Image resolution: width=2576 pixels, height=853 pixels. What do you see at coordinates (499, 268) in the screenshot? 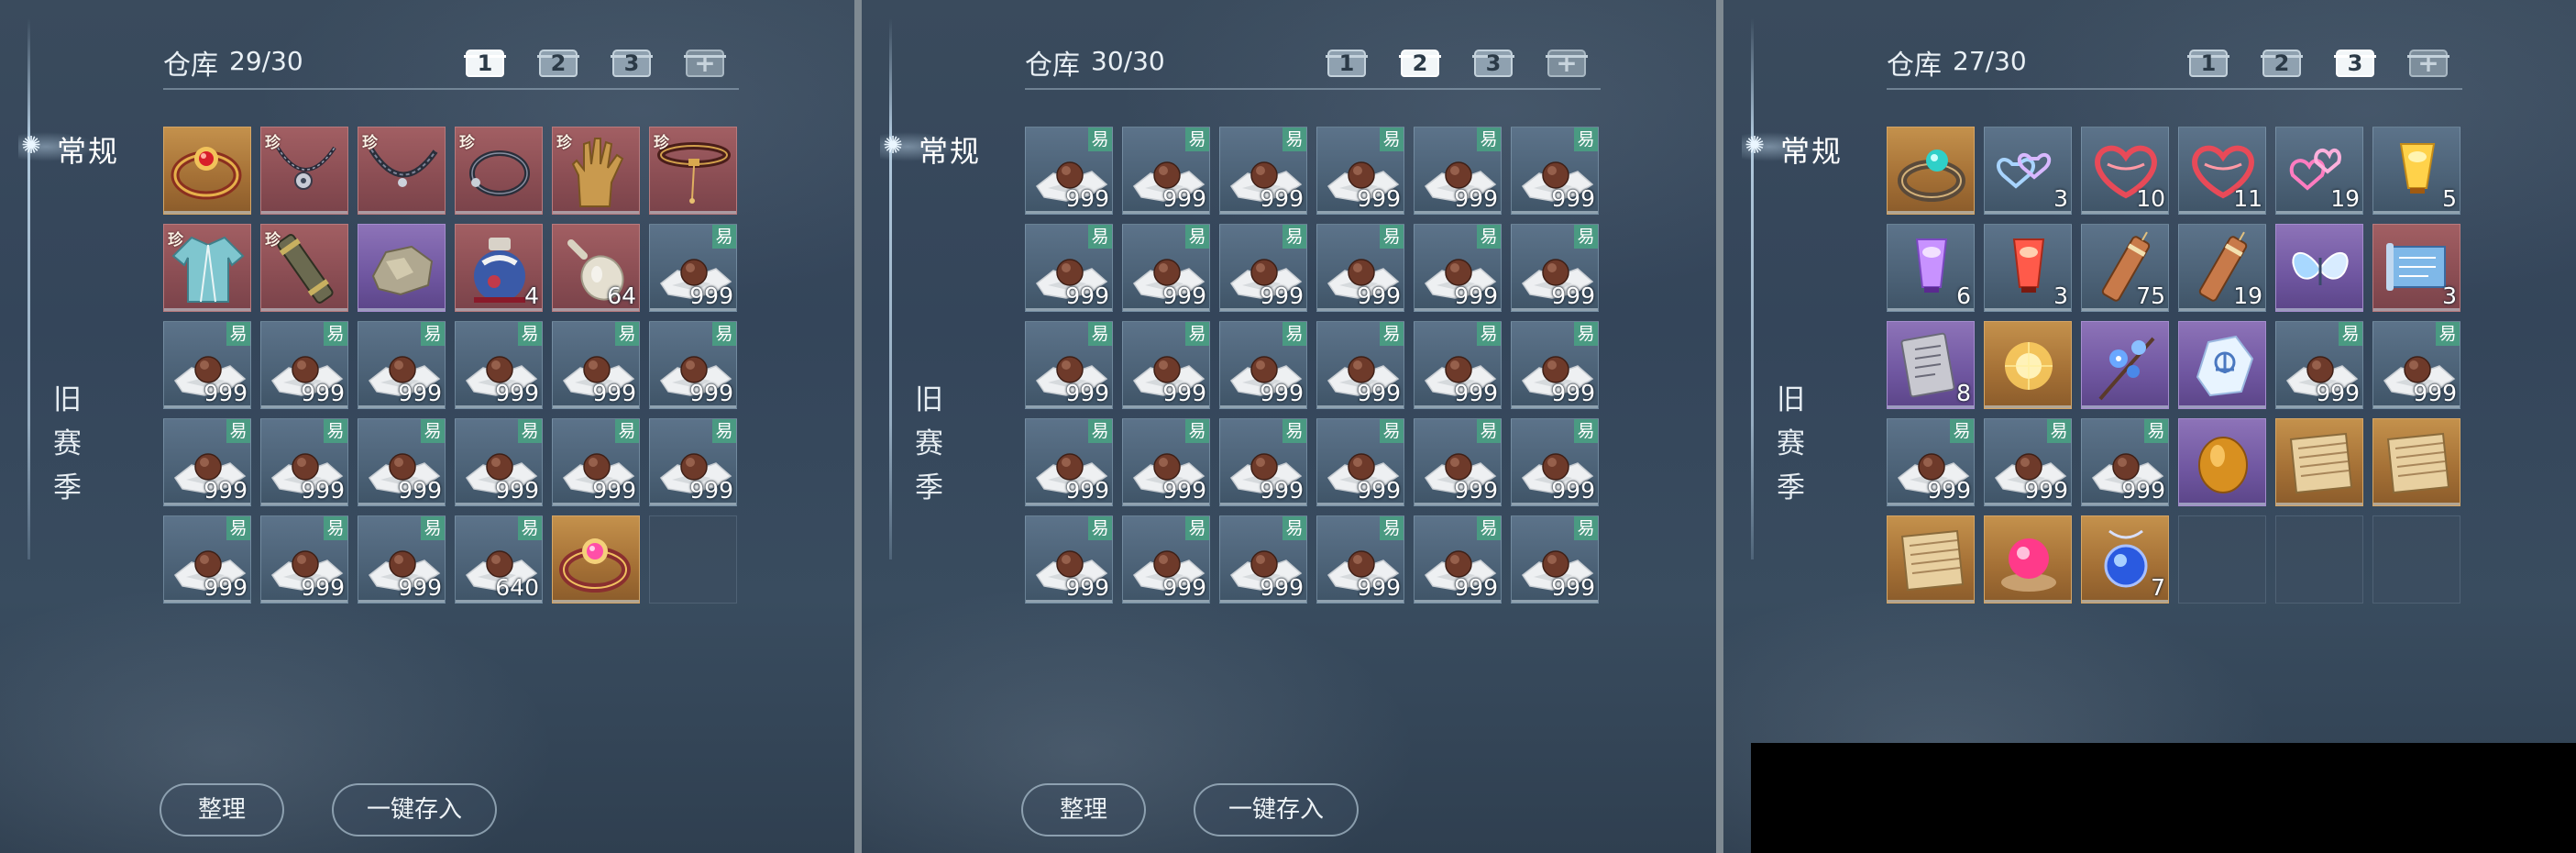
I see `item-slot: 4` at bounding box center [499, 268].